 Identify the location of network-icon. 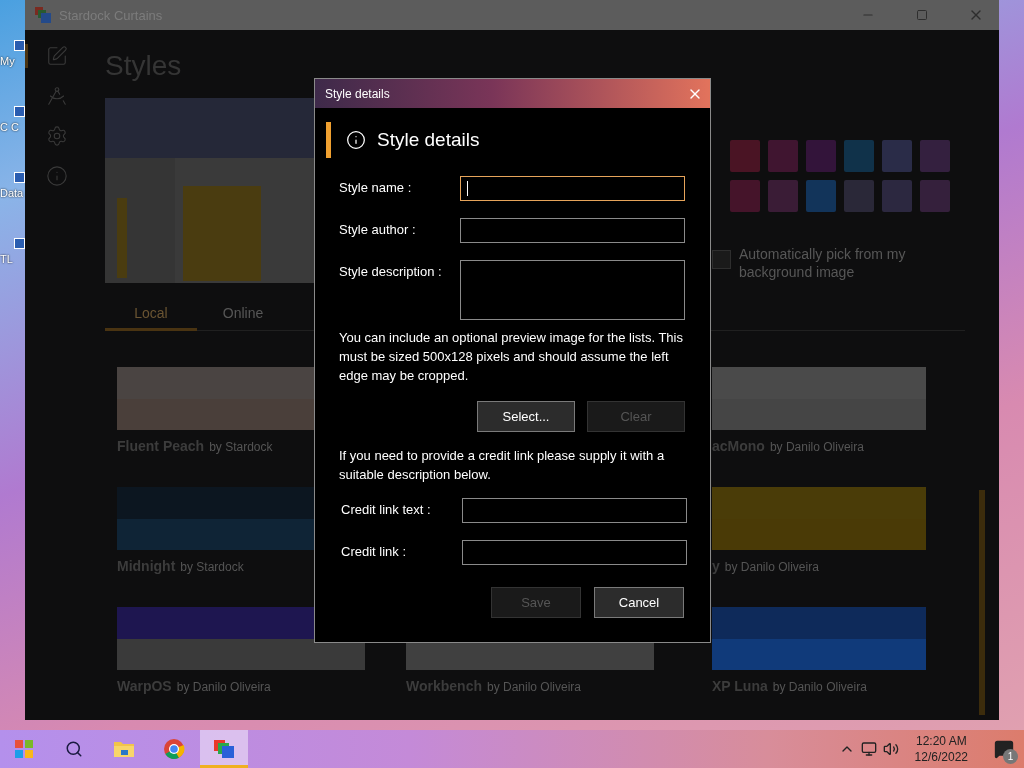
(868, 749).